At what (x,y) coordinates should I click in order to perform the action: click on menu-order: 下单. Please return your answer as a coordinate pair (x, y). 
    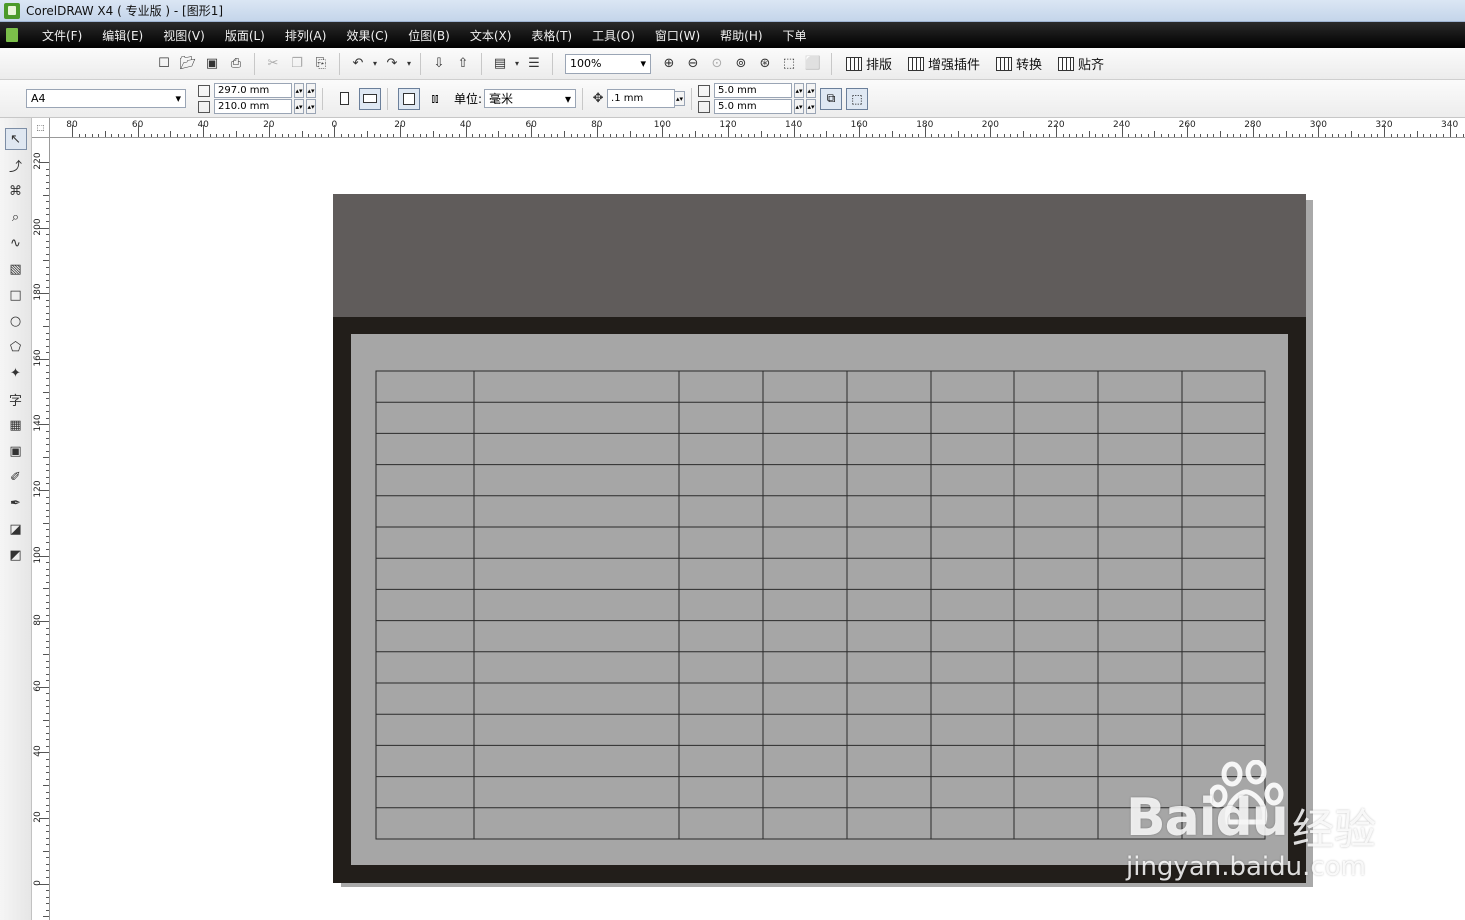
    Looking at the image, I should click on (795, 35).